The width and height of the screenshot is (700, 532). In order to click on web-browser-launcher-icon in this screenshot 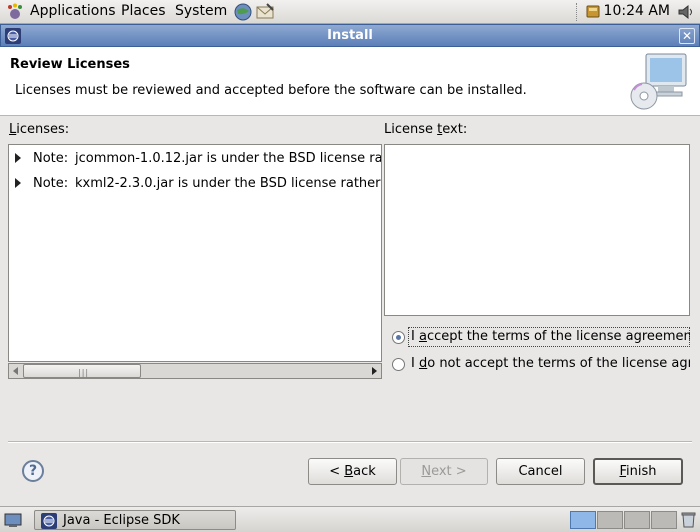, I will do `click(243, 12)`.